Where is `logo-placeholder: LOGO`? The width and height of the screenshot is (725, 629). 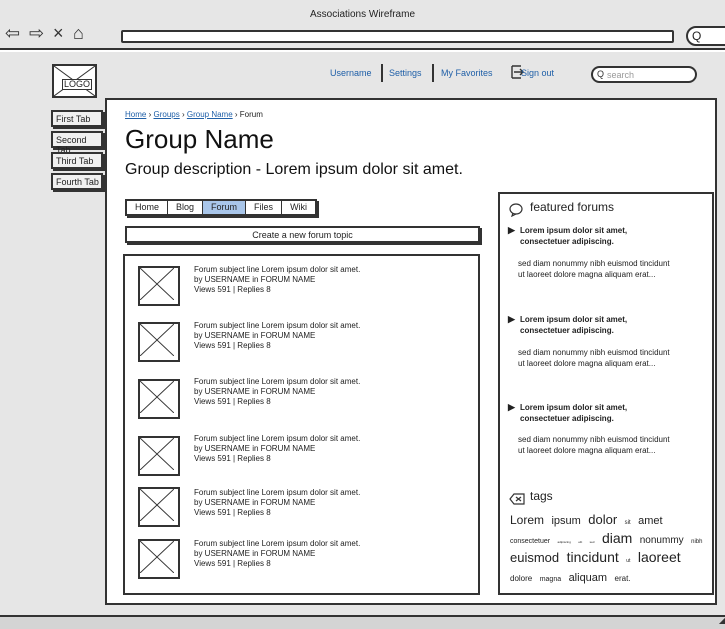 logo-placeholder: LOGO is located at coordinates (74, 81).